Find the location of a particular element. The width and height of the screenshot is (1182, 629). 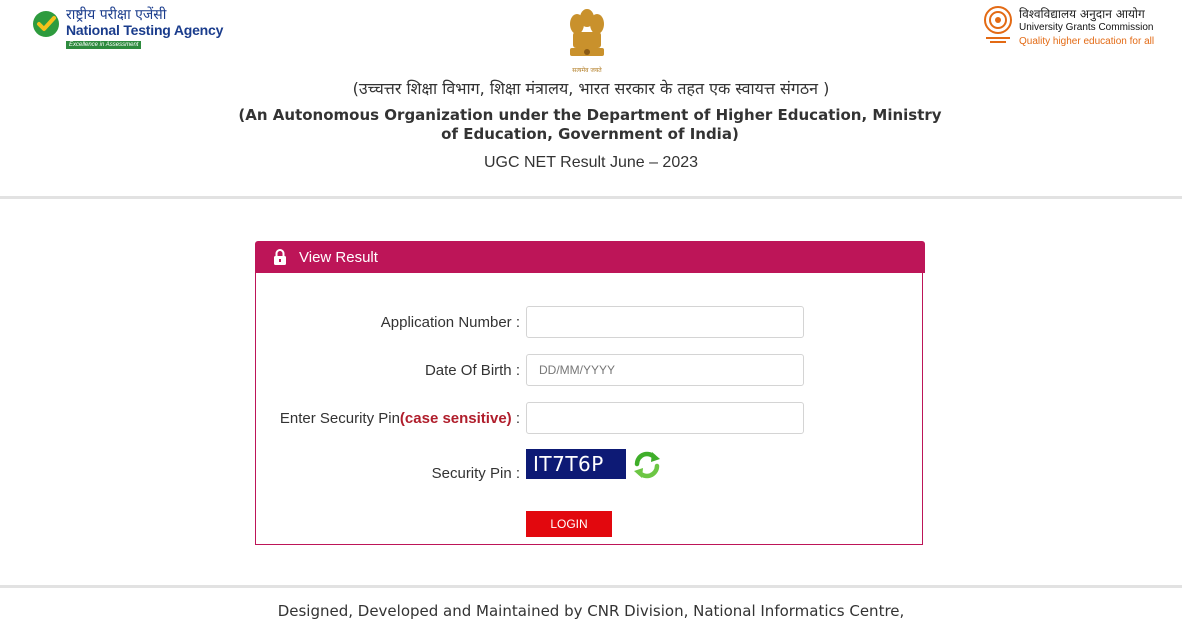

application-number-label: Application Number : is located at coordinates (450, 322).